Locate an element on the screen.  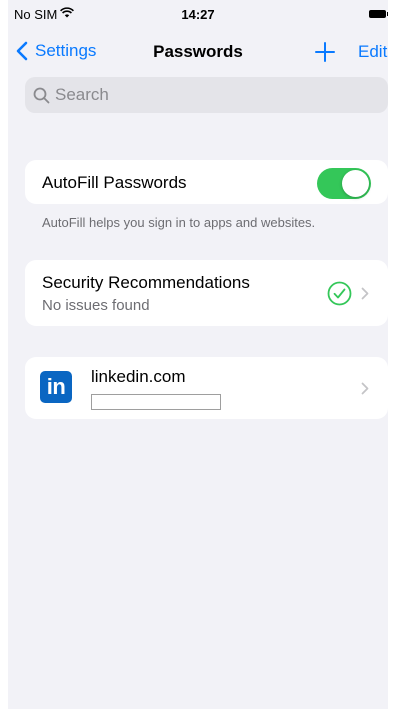
checkmark-circle-icon is located at coordinates (339, 293).